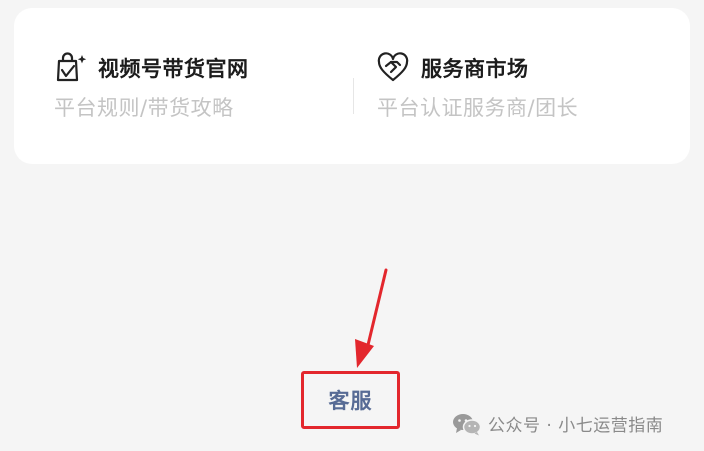 This screenshot has width=704, height=451. I want to click on watermark-text: 公众号 · 小七运营指南, so click(576, 426).